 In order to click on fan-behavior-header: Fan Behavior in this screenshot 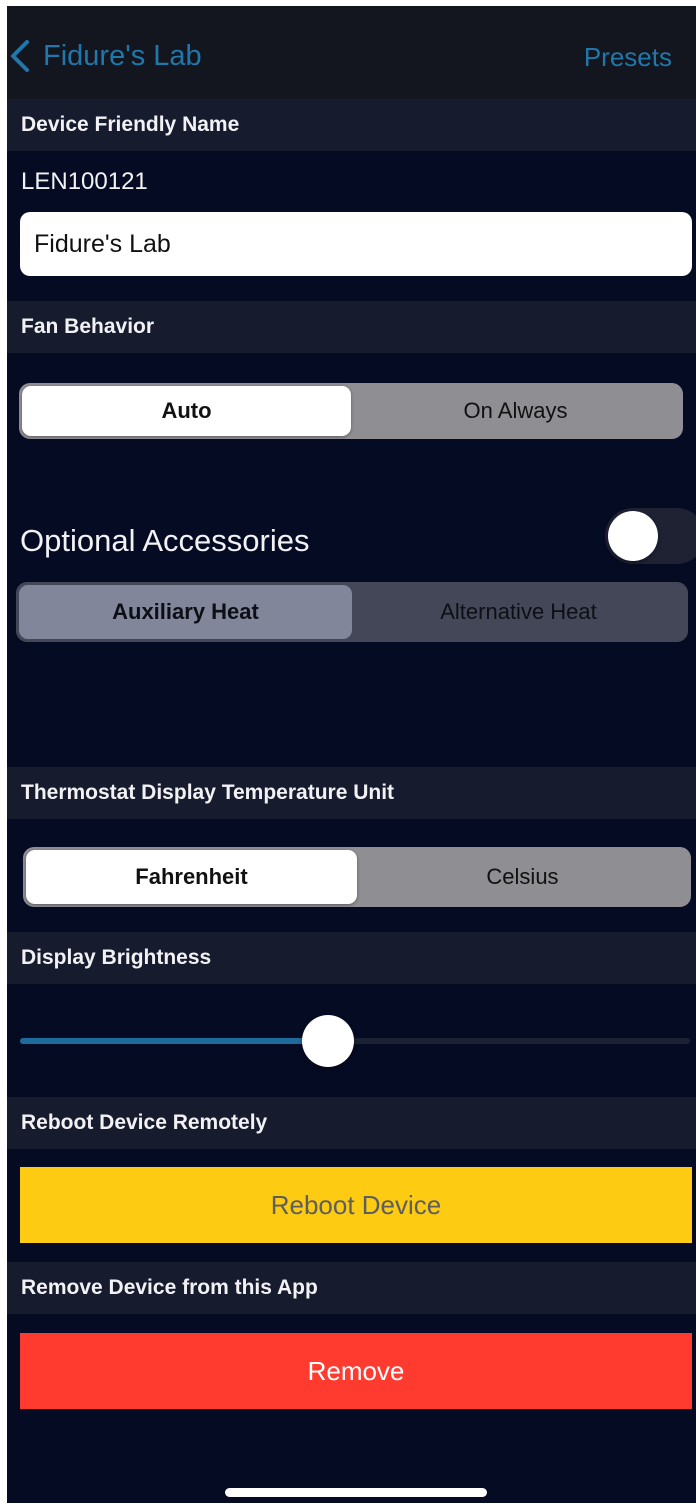, I will do `click(351, 327)`.